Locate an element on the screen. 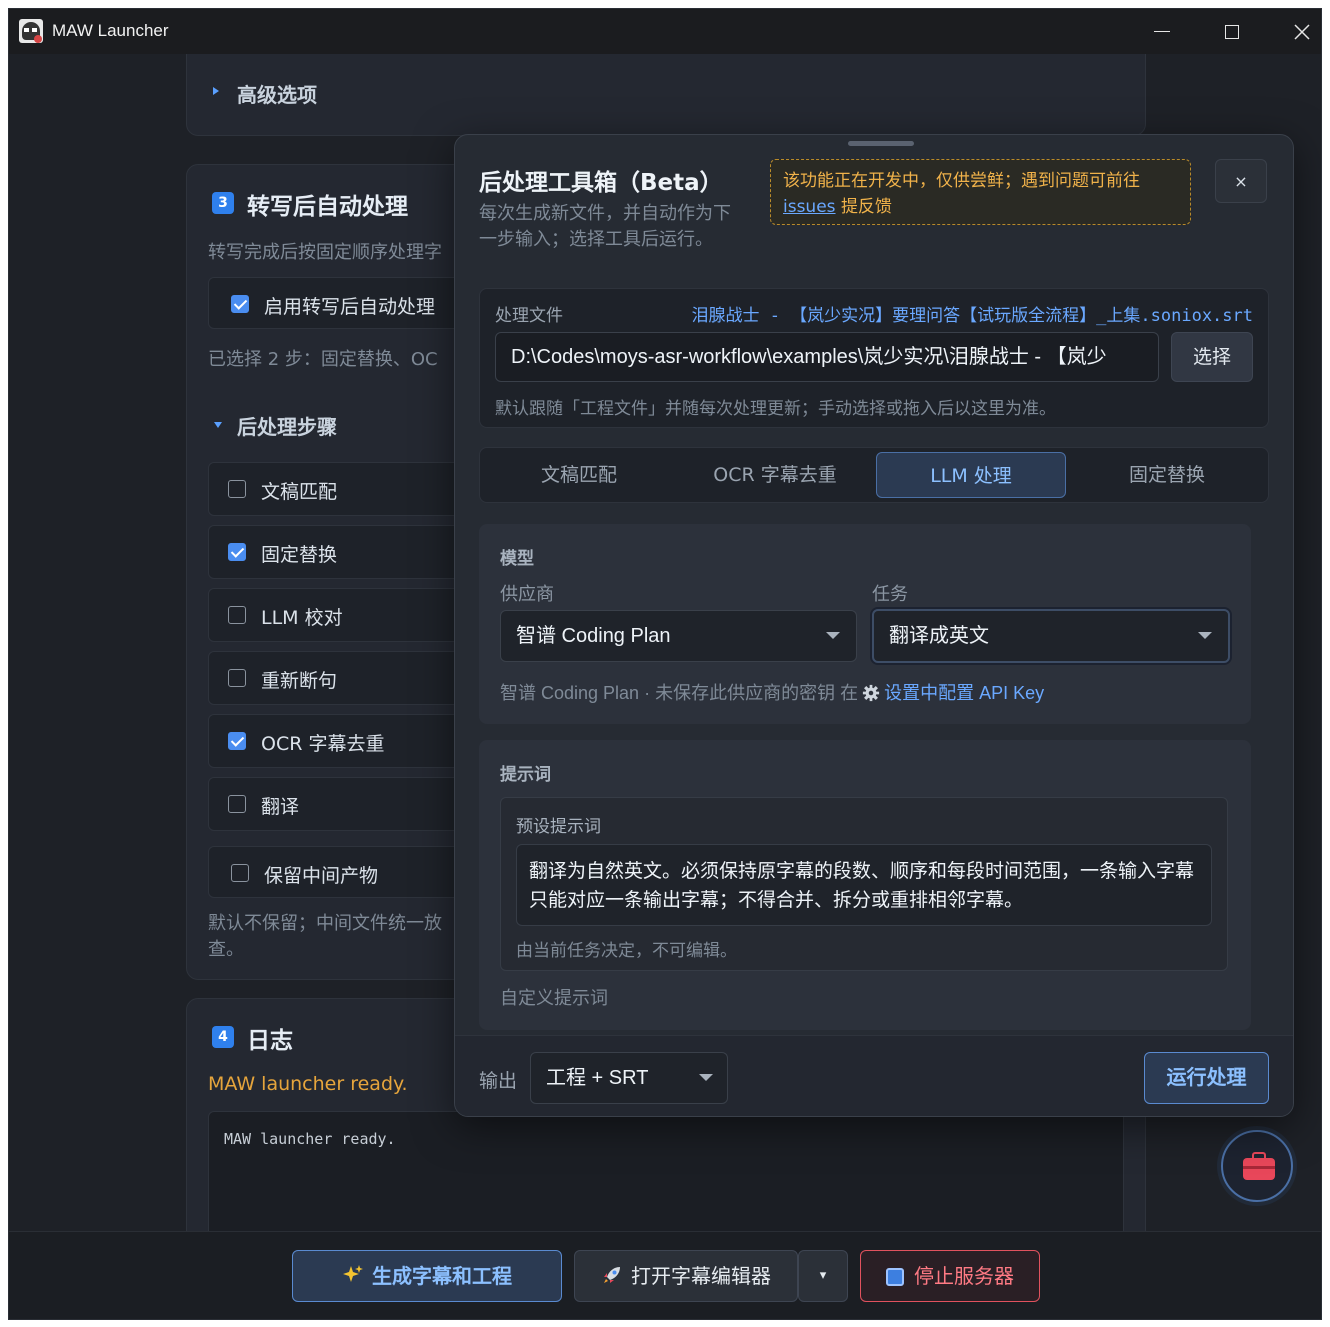 The height and width of the screenshot is (1327, 1330). toolbox-title: 后处理工具箱（Beta） is located at coordinates (601, 183).